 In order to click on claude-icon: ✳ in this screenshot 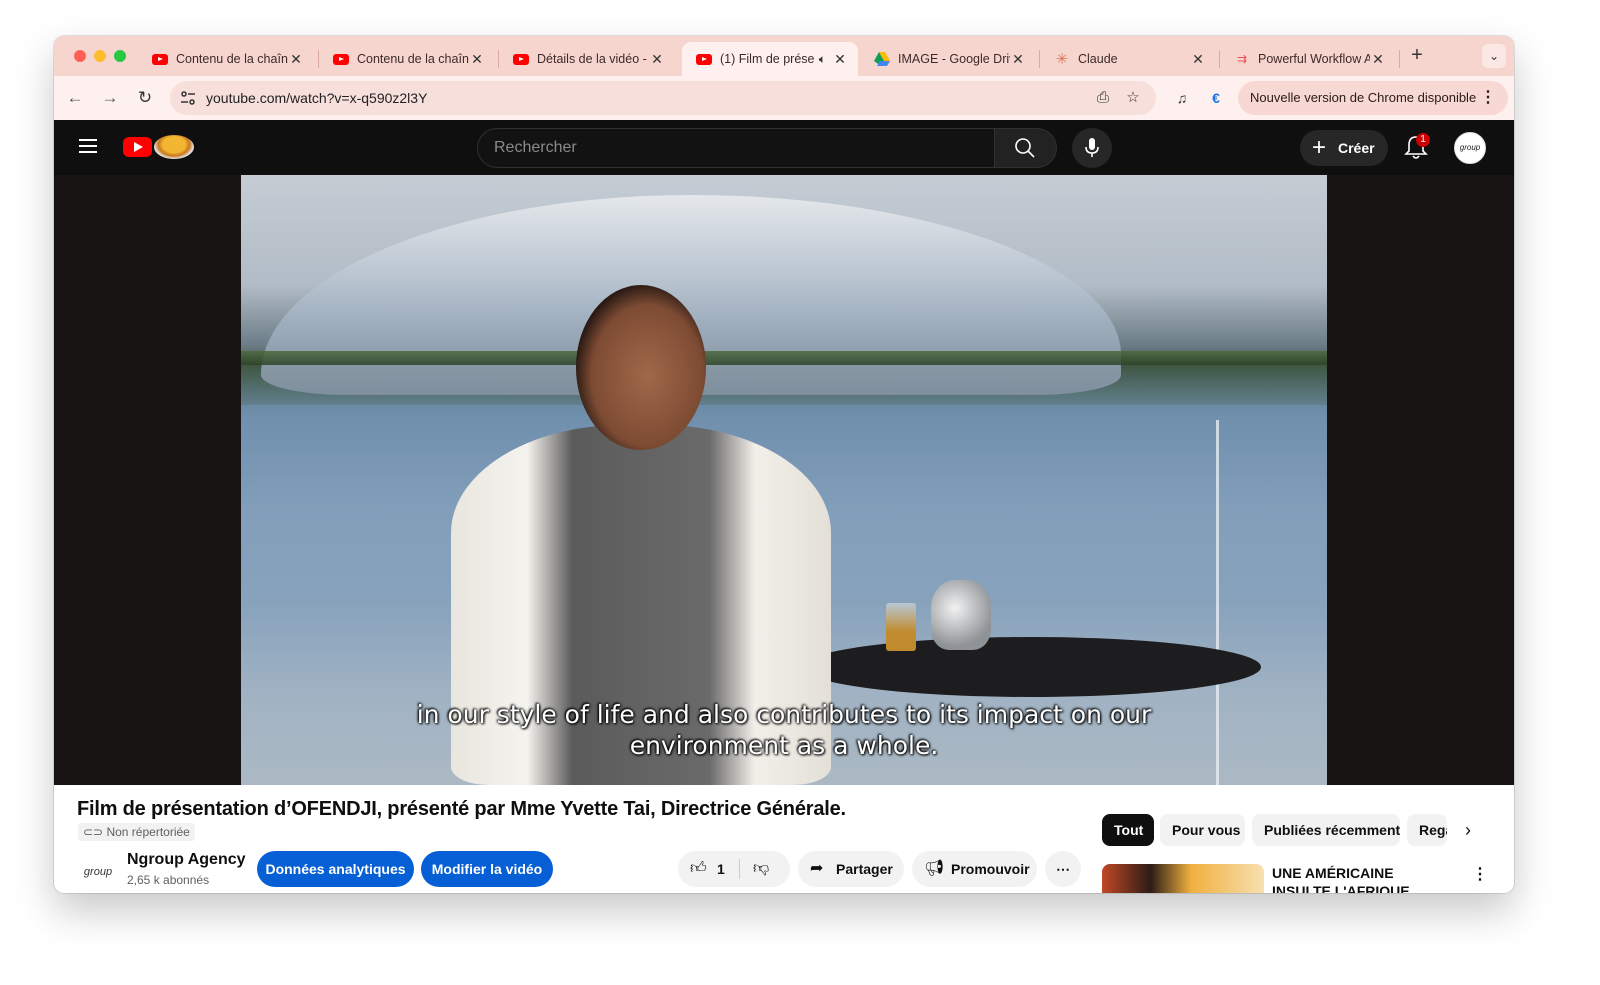, I will do `click(1062, 59)`.